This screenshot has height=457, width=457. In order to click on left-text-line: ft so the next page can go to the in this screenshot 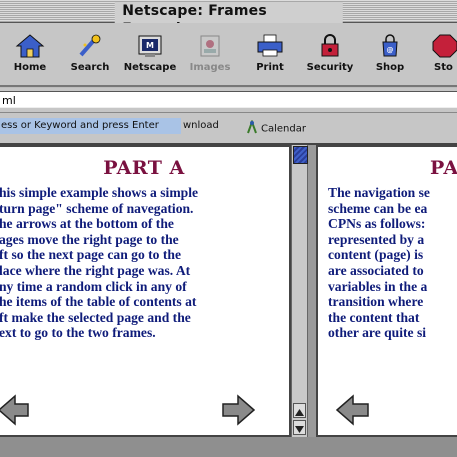, I will do `click(90, 255)`.